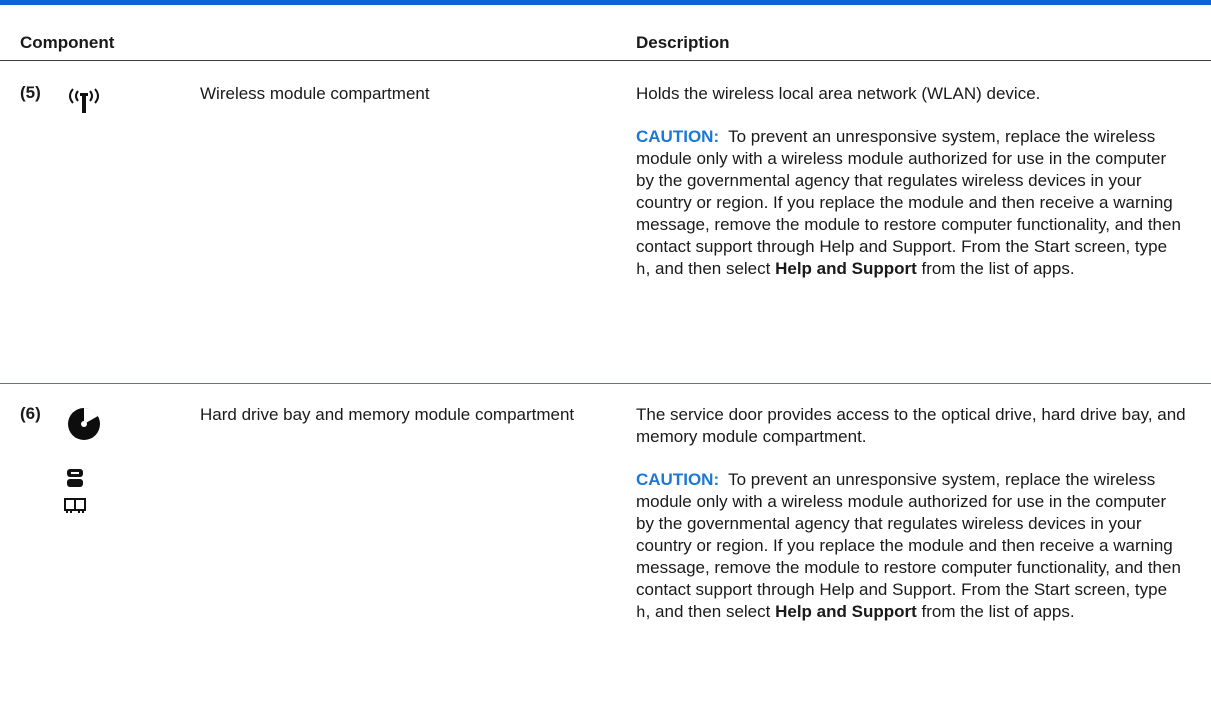 The width and height of the screenshot is (1211, 721). Describe the element at coordinates (683, 42) in the screenshot. I see `description-column-header: Description` at that location.